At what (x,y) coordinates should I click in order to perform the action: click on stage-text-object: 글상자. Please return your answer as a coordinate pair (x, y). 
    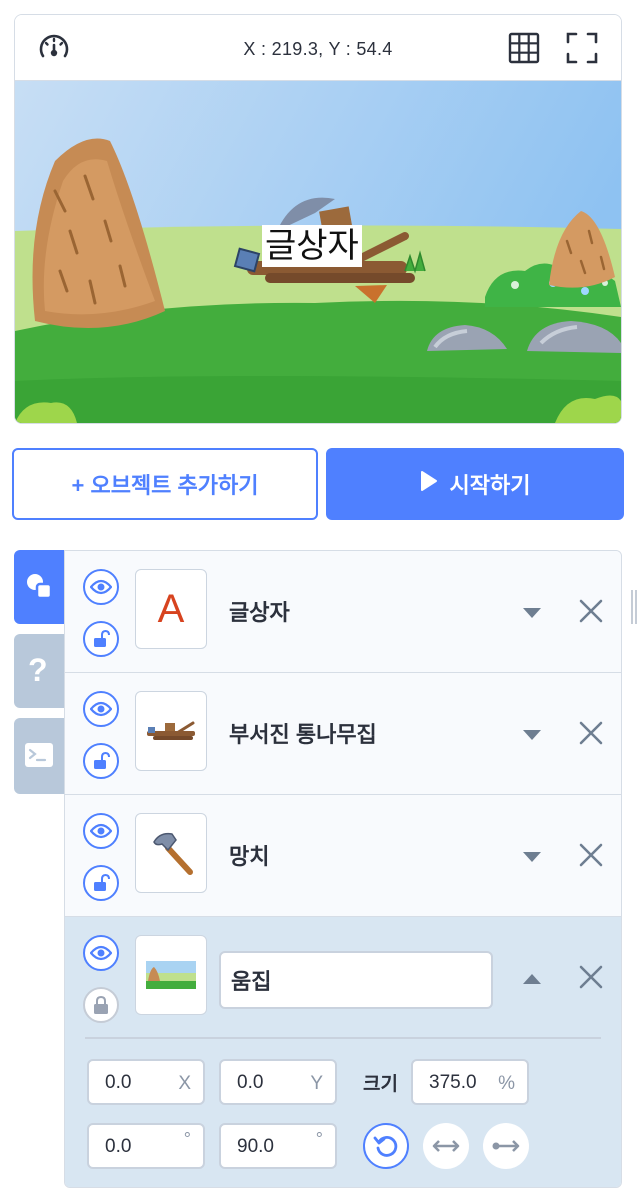
    Looking at the image, I should click on (312, 246).